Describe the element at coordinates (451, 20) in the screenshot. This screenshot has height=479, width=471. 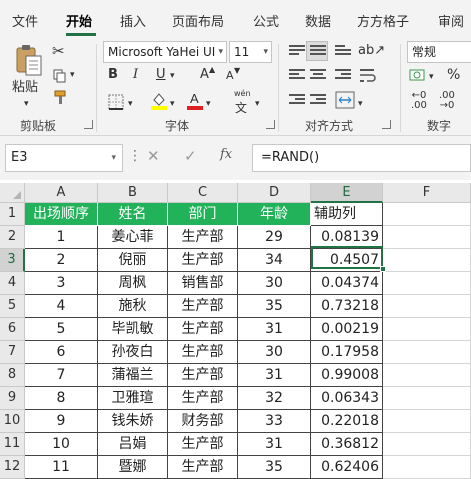
I see `tab-review: 审阅` at that location.